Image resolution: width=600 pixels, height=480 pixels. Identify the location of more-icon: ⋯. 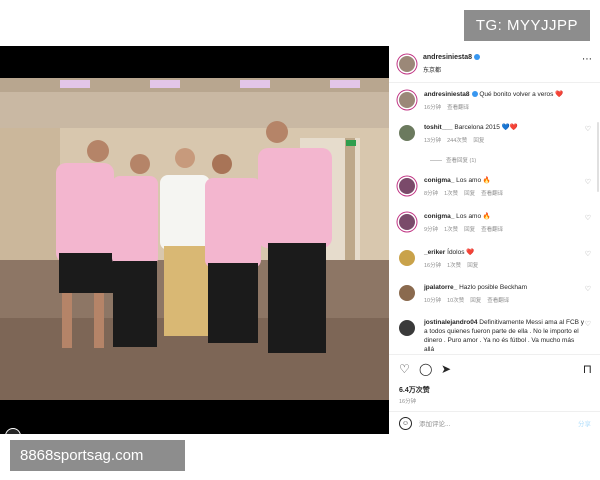
(587, 59).